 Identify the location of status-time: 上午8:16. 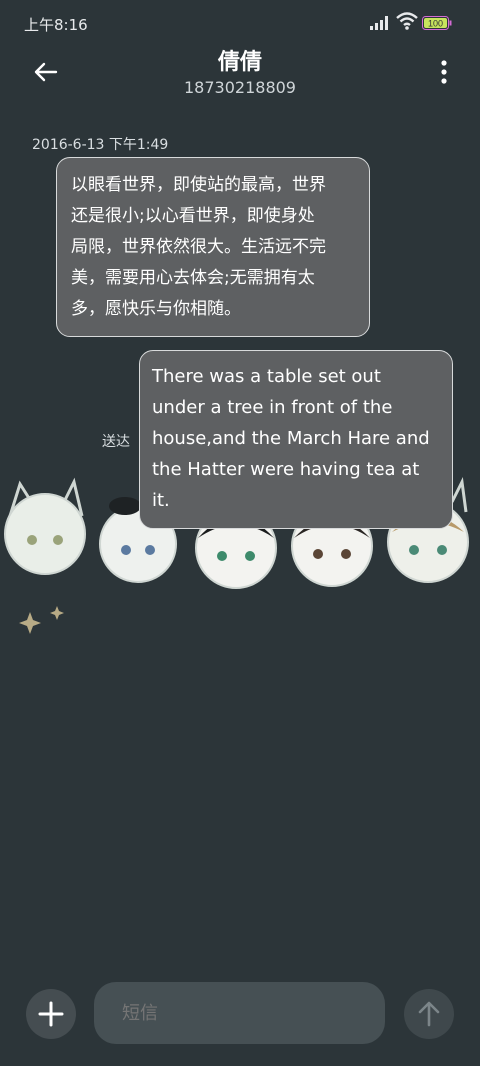
(56, 25).